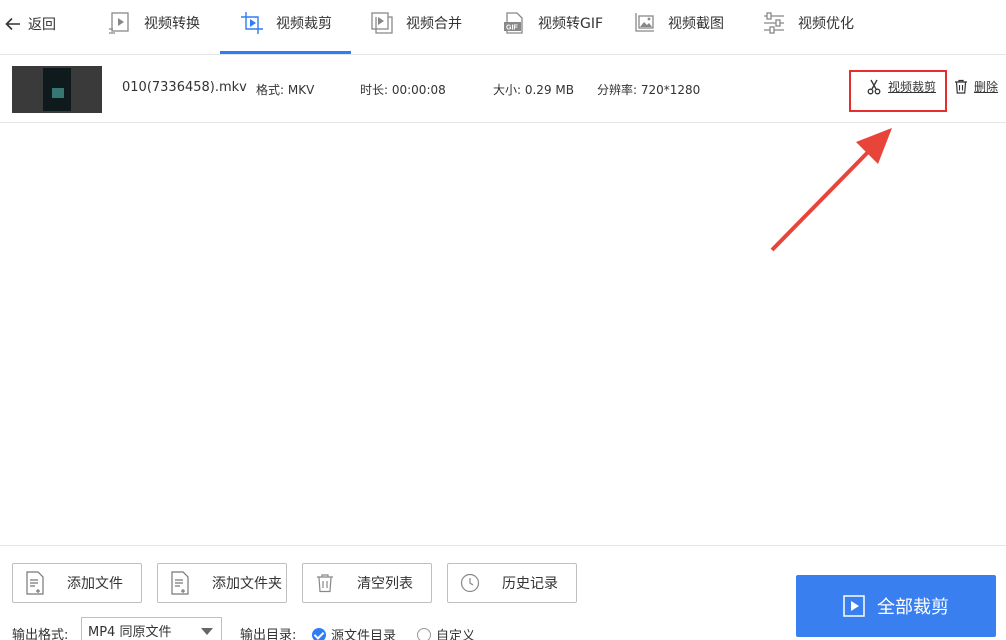 The image size is (1006, 640). I want to click on tab-video-screenshot: 视频截图, so click(678, 23).